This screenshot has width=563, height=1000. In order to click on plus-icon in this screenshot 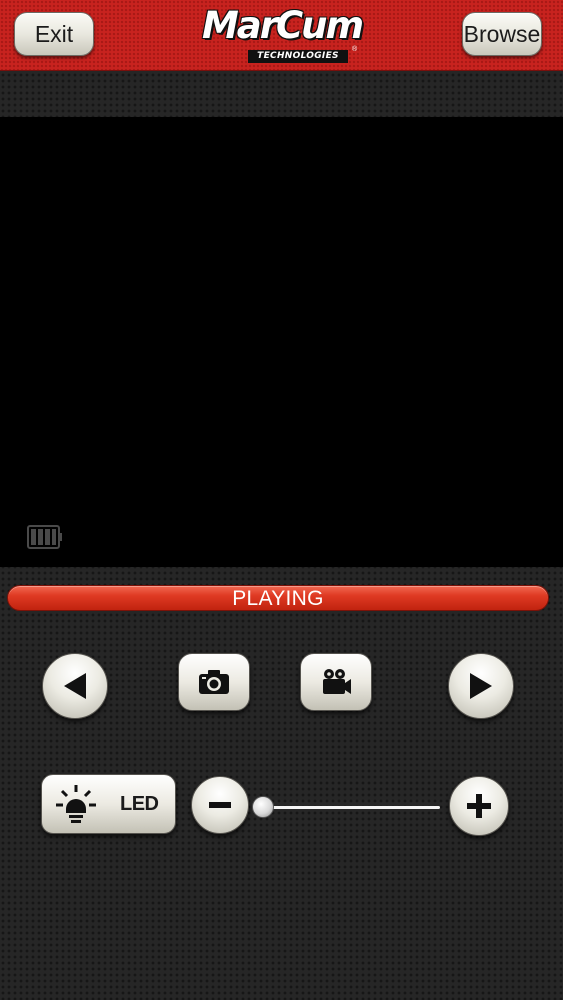, I will do `click(479, 806)`.